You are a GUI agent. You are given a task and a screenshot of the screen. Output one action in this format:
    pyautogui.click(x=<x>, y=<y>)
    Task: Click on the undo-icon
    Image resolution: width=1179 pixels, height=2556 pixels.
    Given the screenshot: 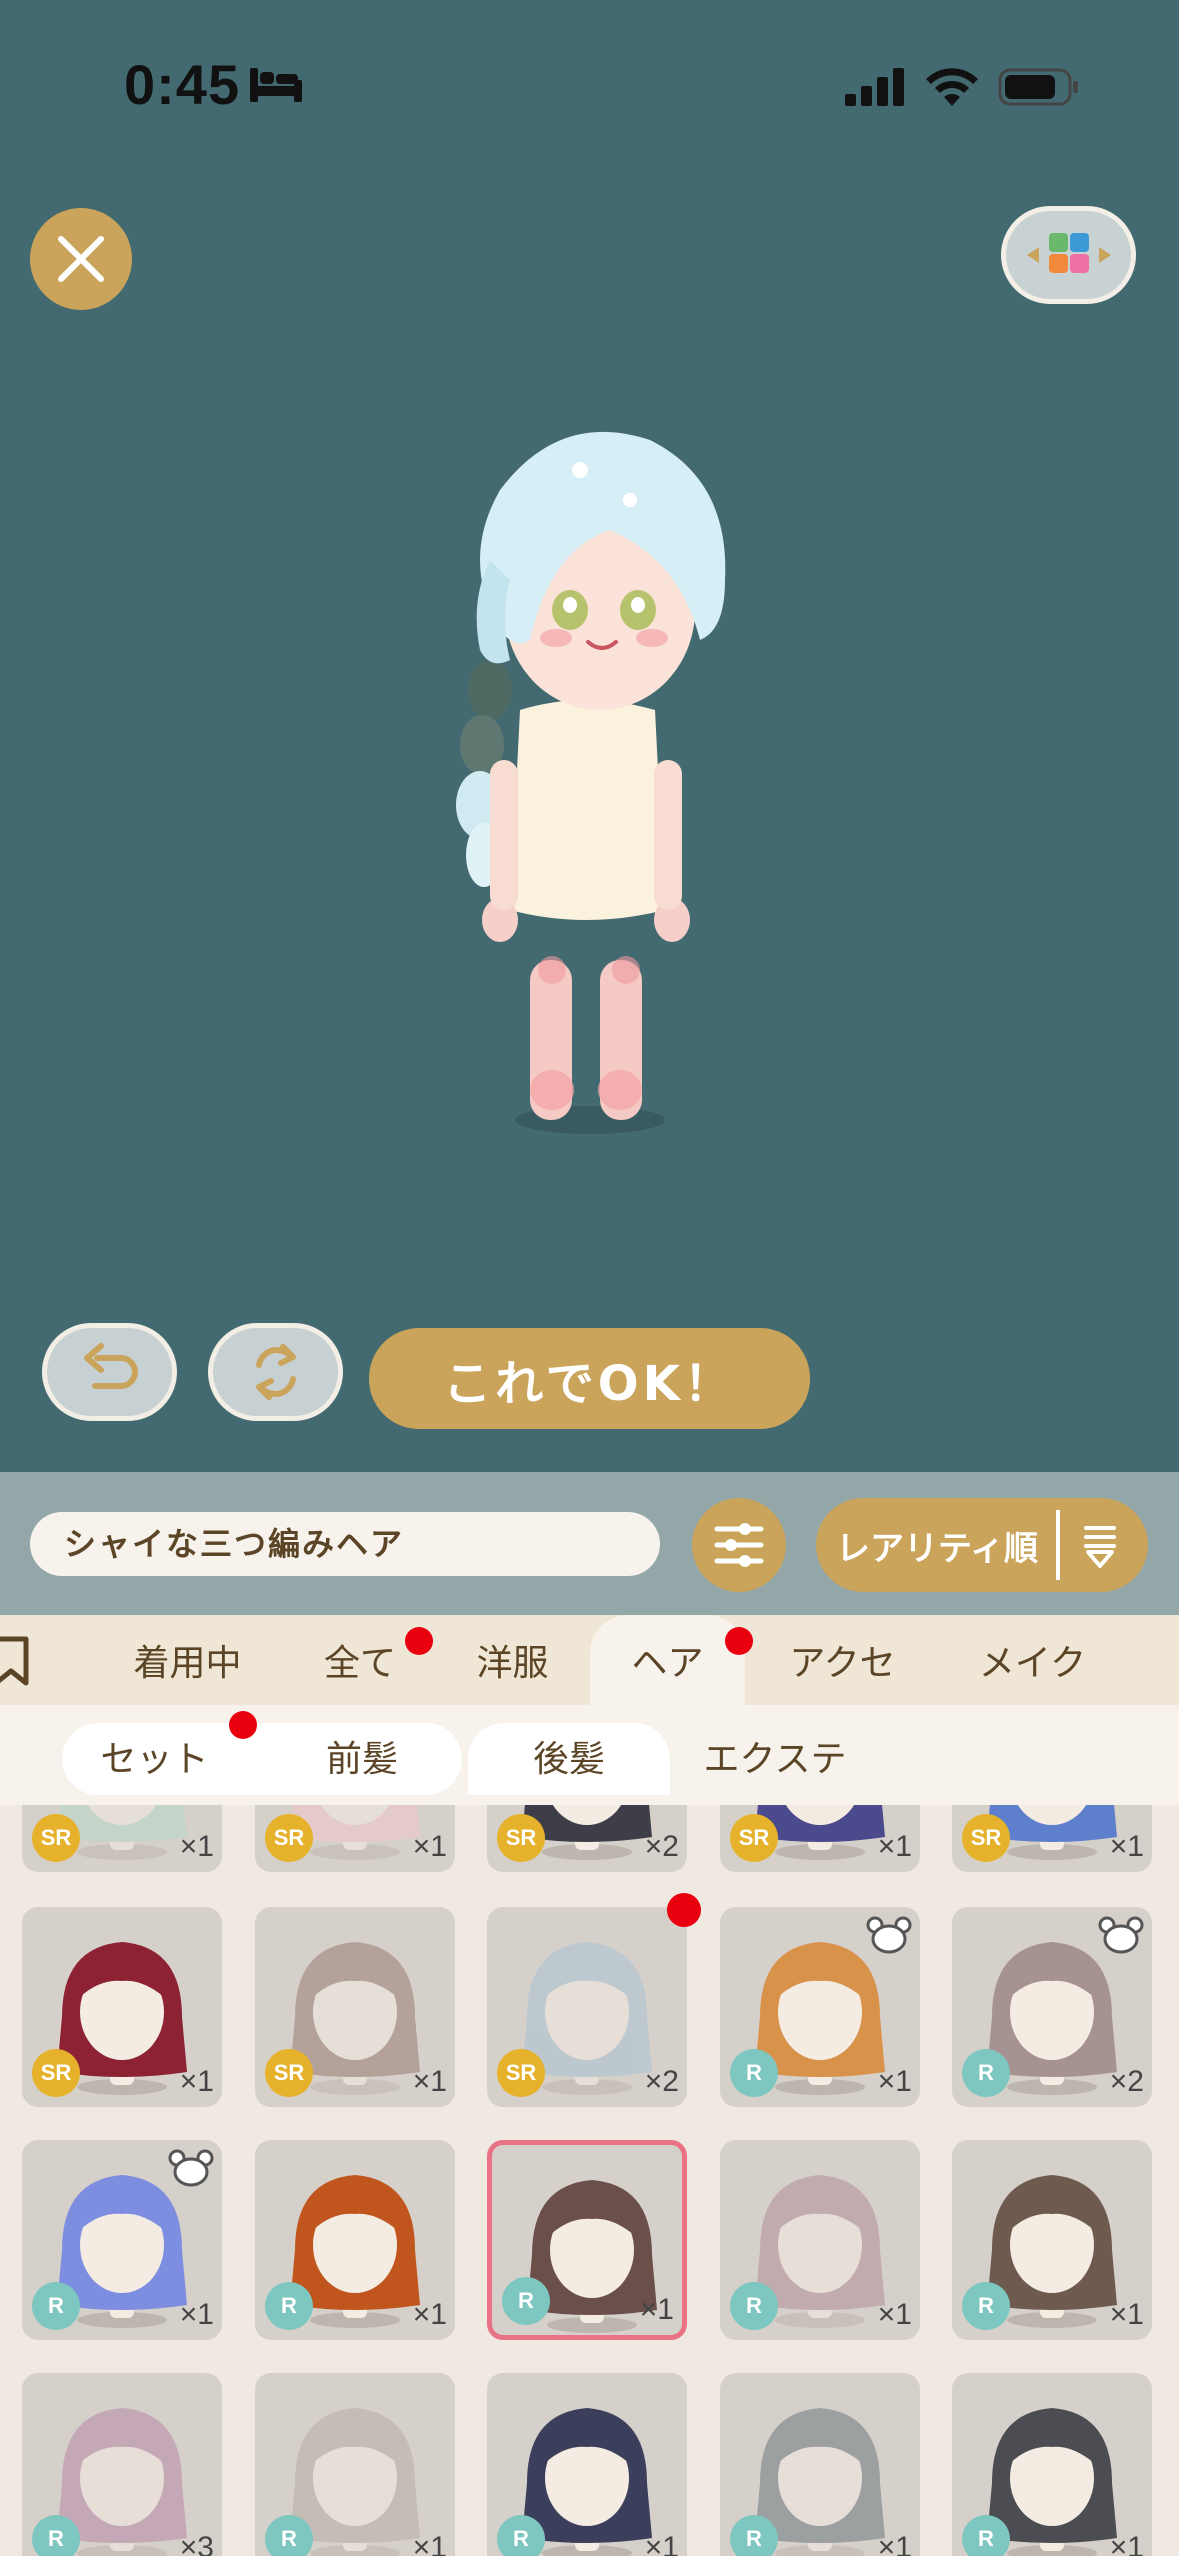 What is the action you would take?
    pyautogui.click(x=110, y=1366)
    